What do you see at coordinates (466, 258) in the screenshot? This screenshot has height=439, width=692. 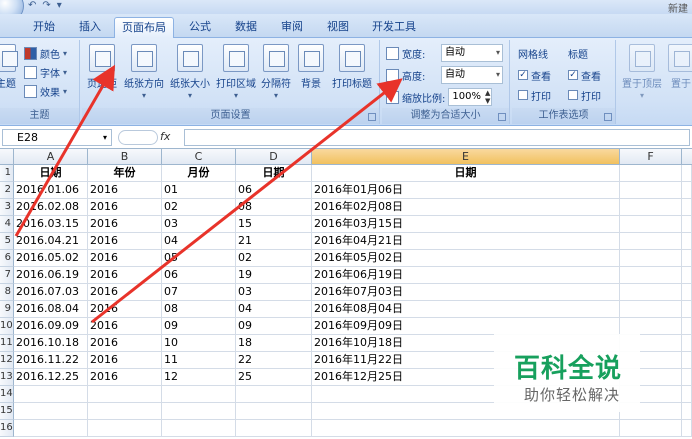 I see `table-cell: 2016年05月02日` at bounding box center [466, 258].